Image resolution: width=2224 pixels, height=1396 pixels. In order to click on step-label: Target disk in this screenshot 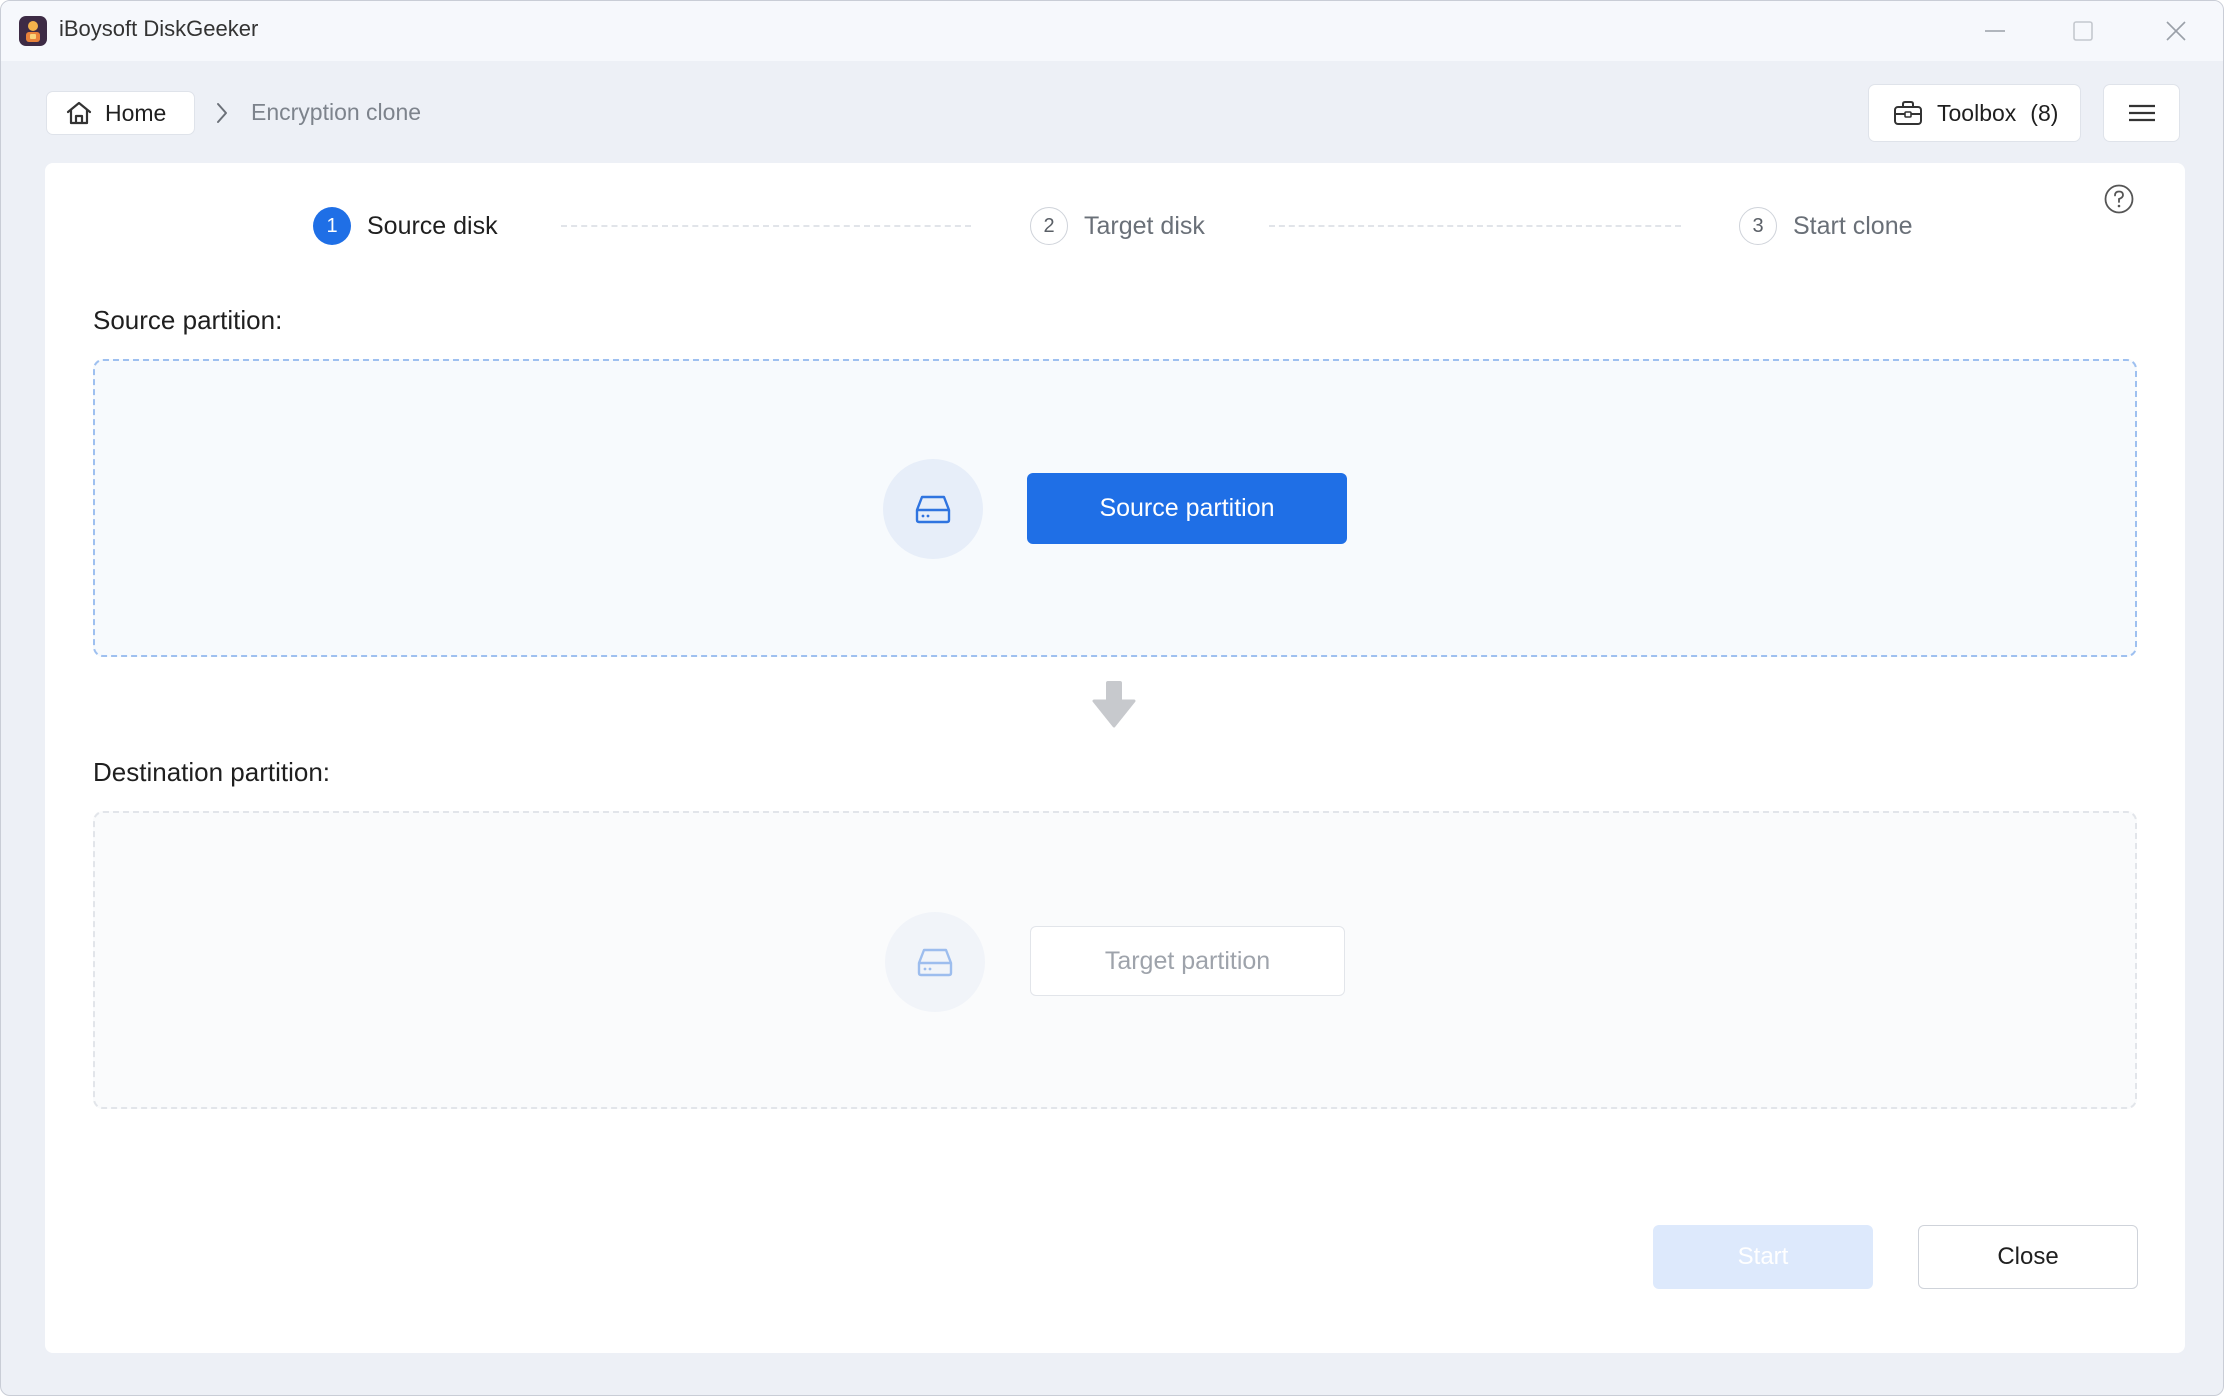, I will do `click(1144, 225)`.